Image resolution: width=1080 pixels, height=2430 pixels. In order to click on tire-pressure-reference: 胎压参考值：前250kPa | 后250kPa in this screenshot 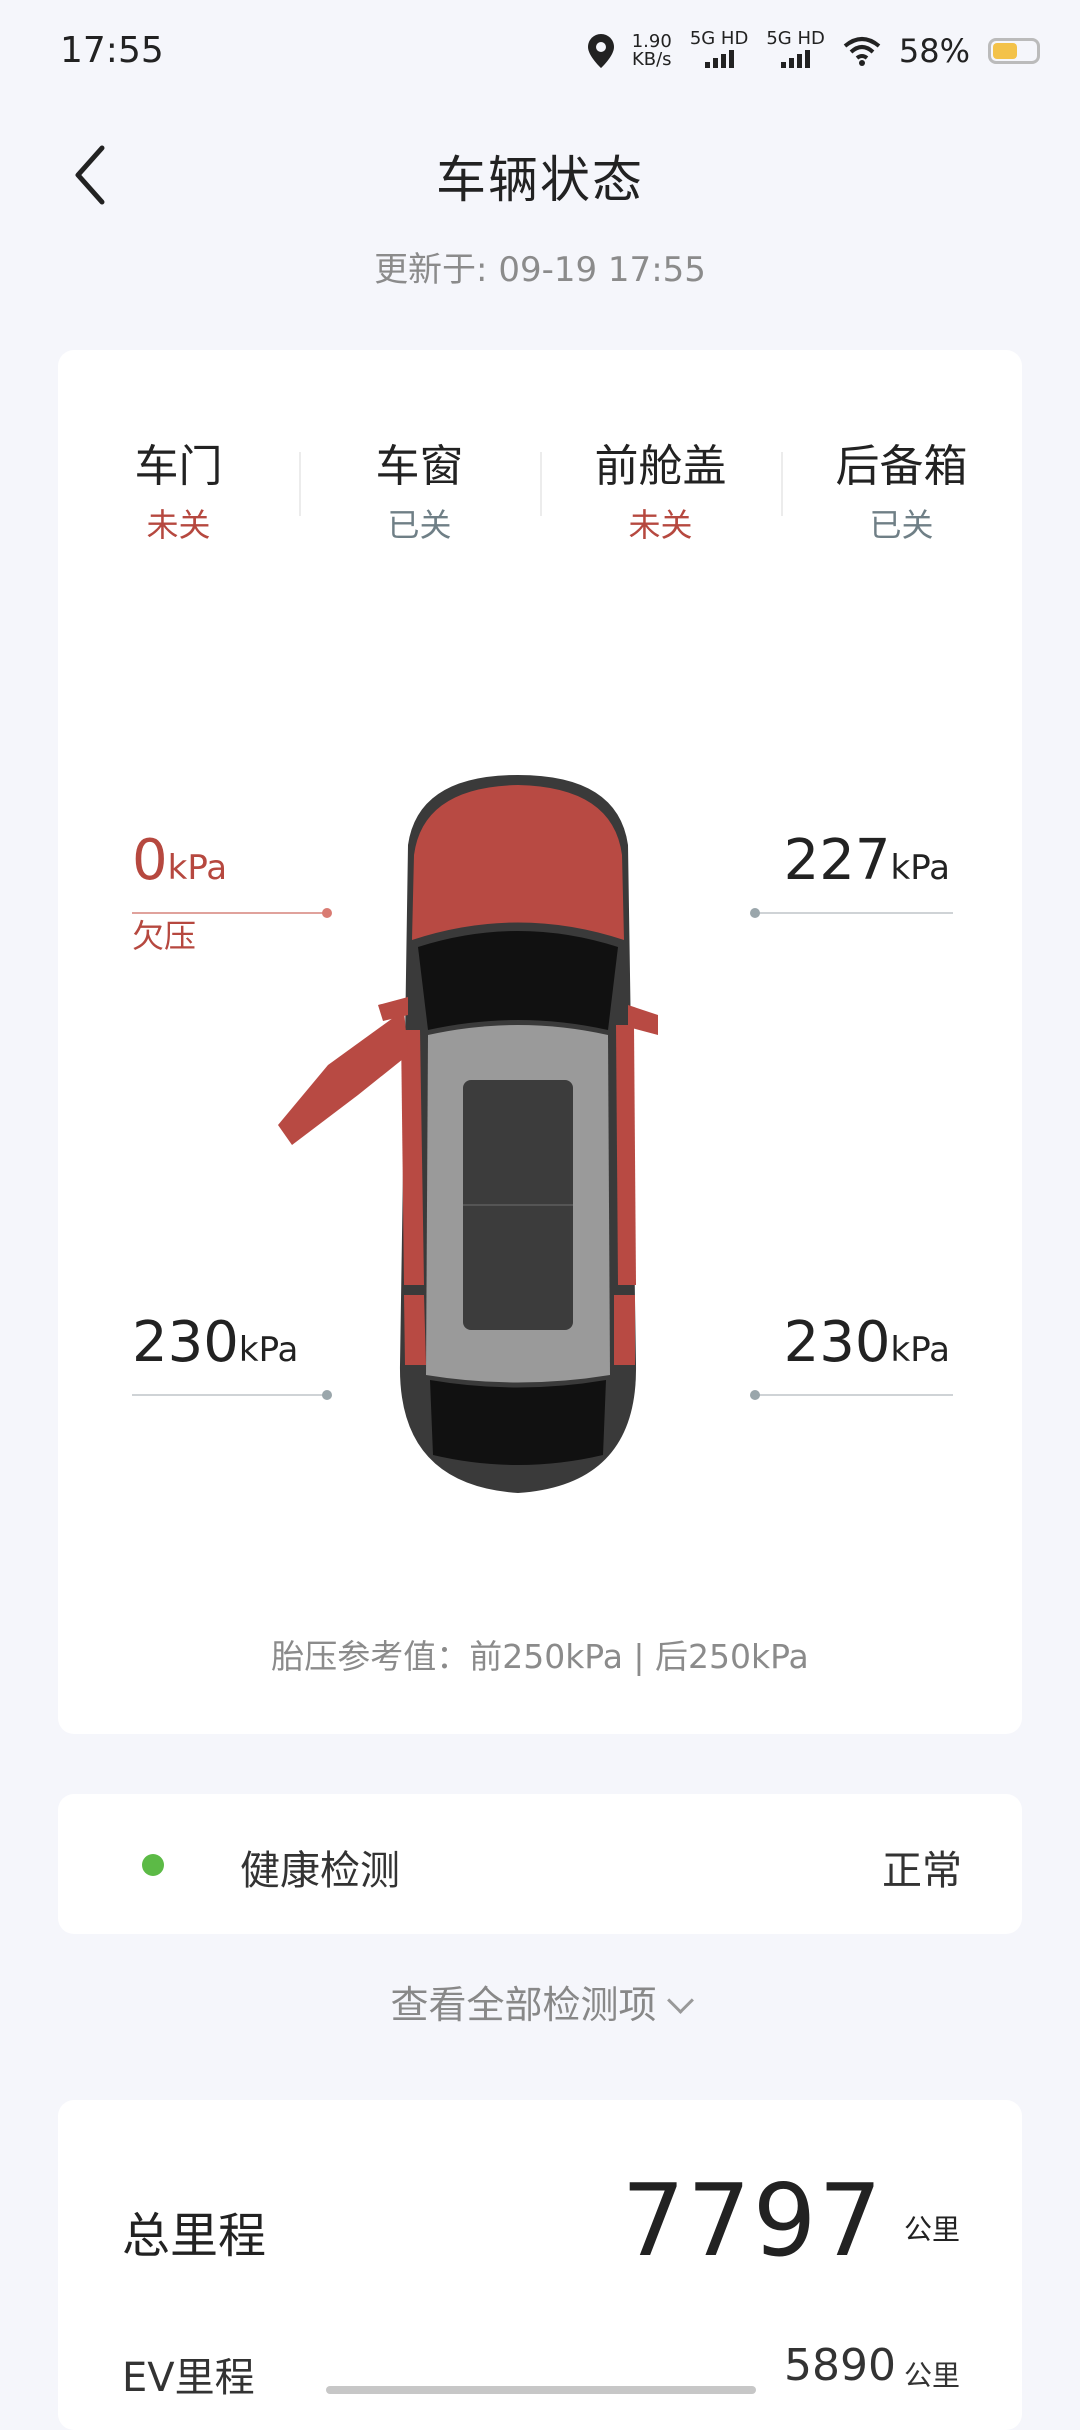, I will do `click(540, 1656)`.